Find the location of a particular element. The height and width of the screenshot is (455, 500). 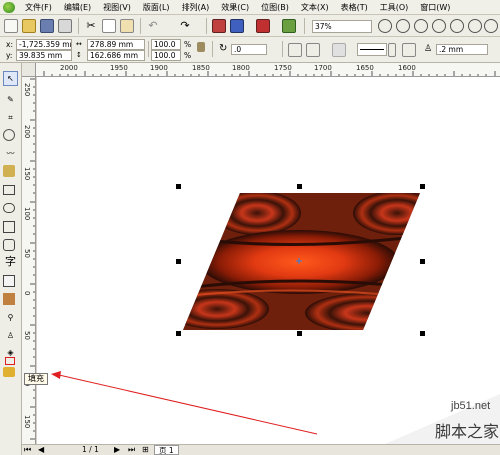

page-count-label: 1 / 1 is located at coordinates (90, 449).